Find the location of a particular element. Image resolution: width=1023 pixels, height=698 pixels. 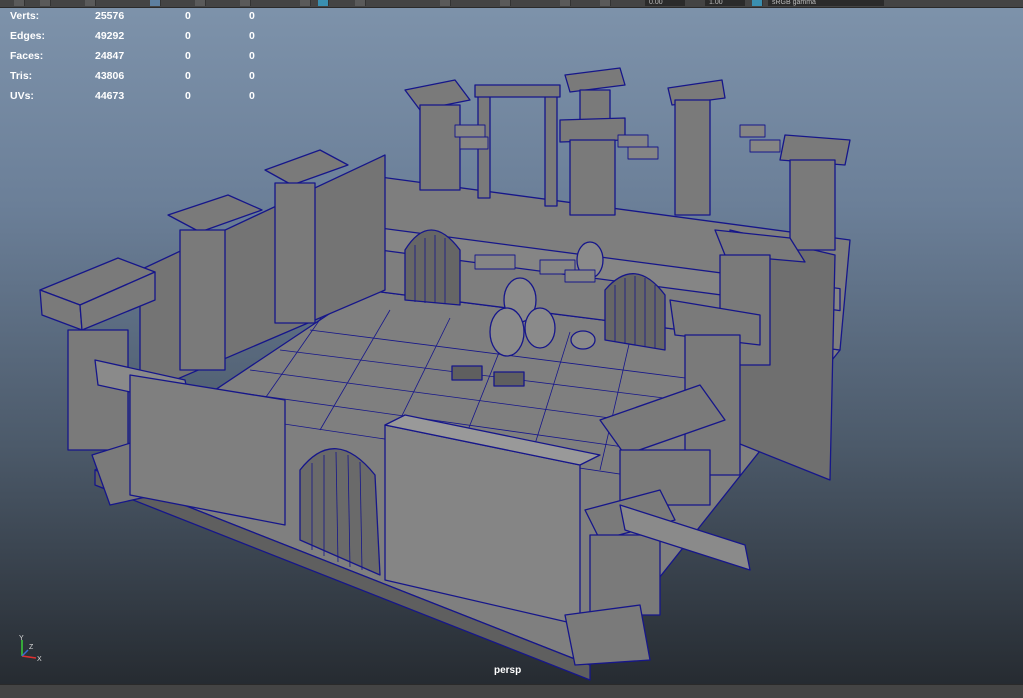

hud-value: 24847 is located at coordinates (110, 56).